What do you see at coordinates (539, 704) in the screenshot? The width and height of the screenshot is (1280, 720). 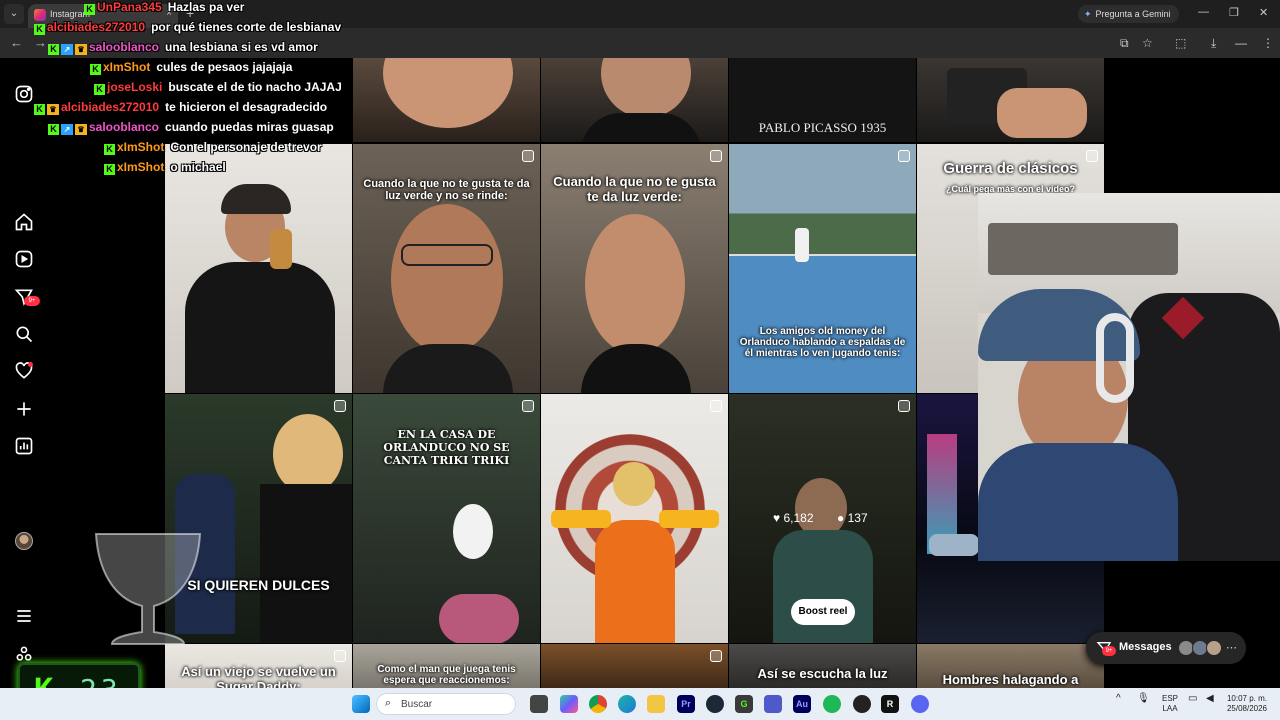 I see `task-view-icon` at bounding box center [539, 704].